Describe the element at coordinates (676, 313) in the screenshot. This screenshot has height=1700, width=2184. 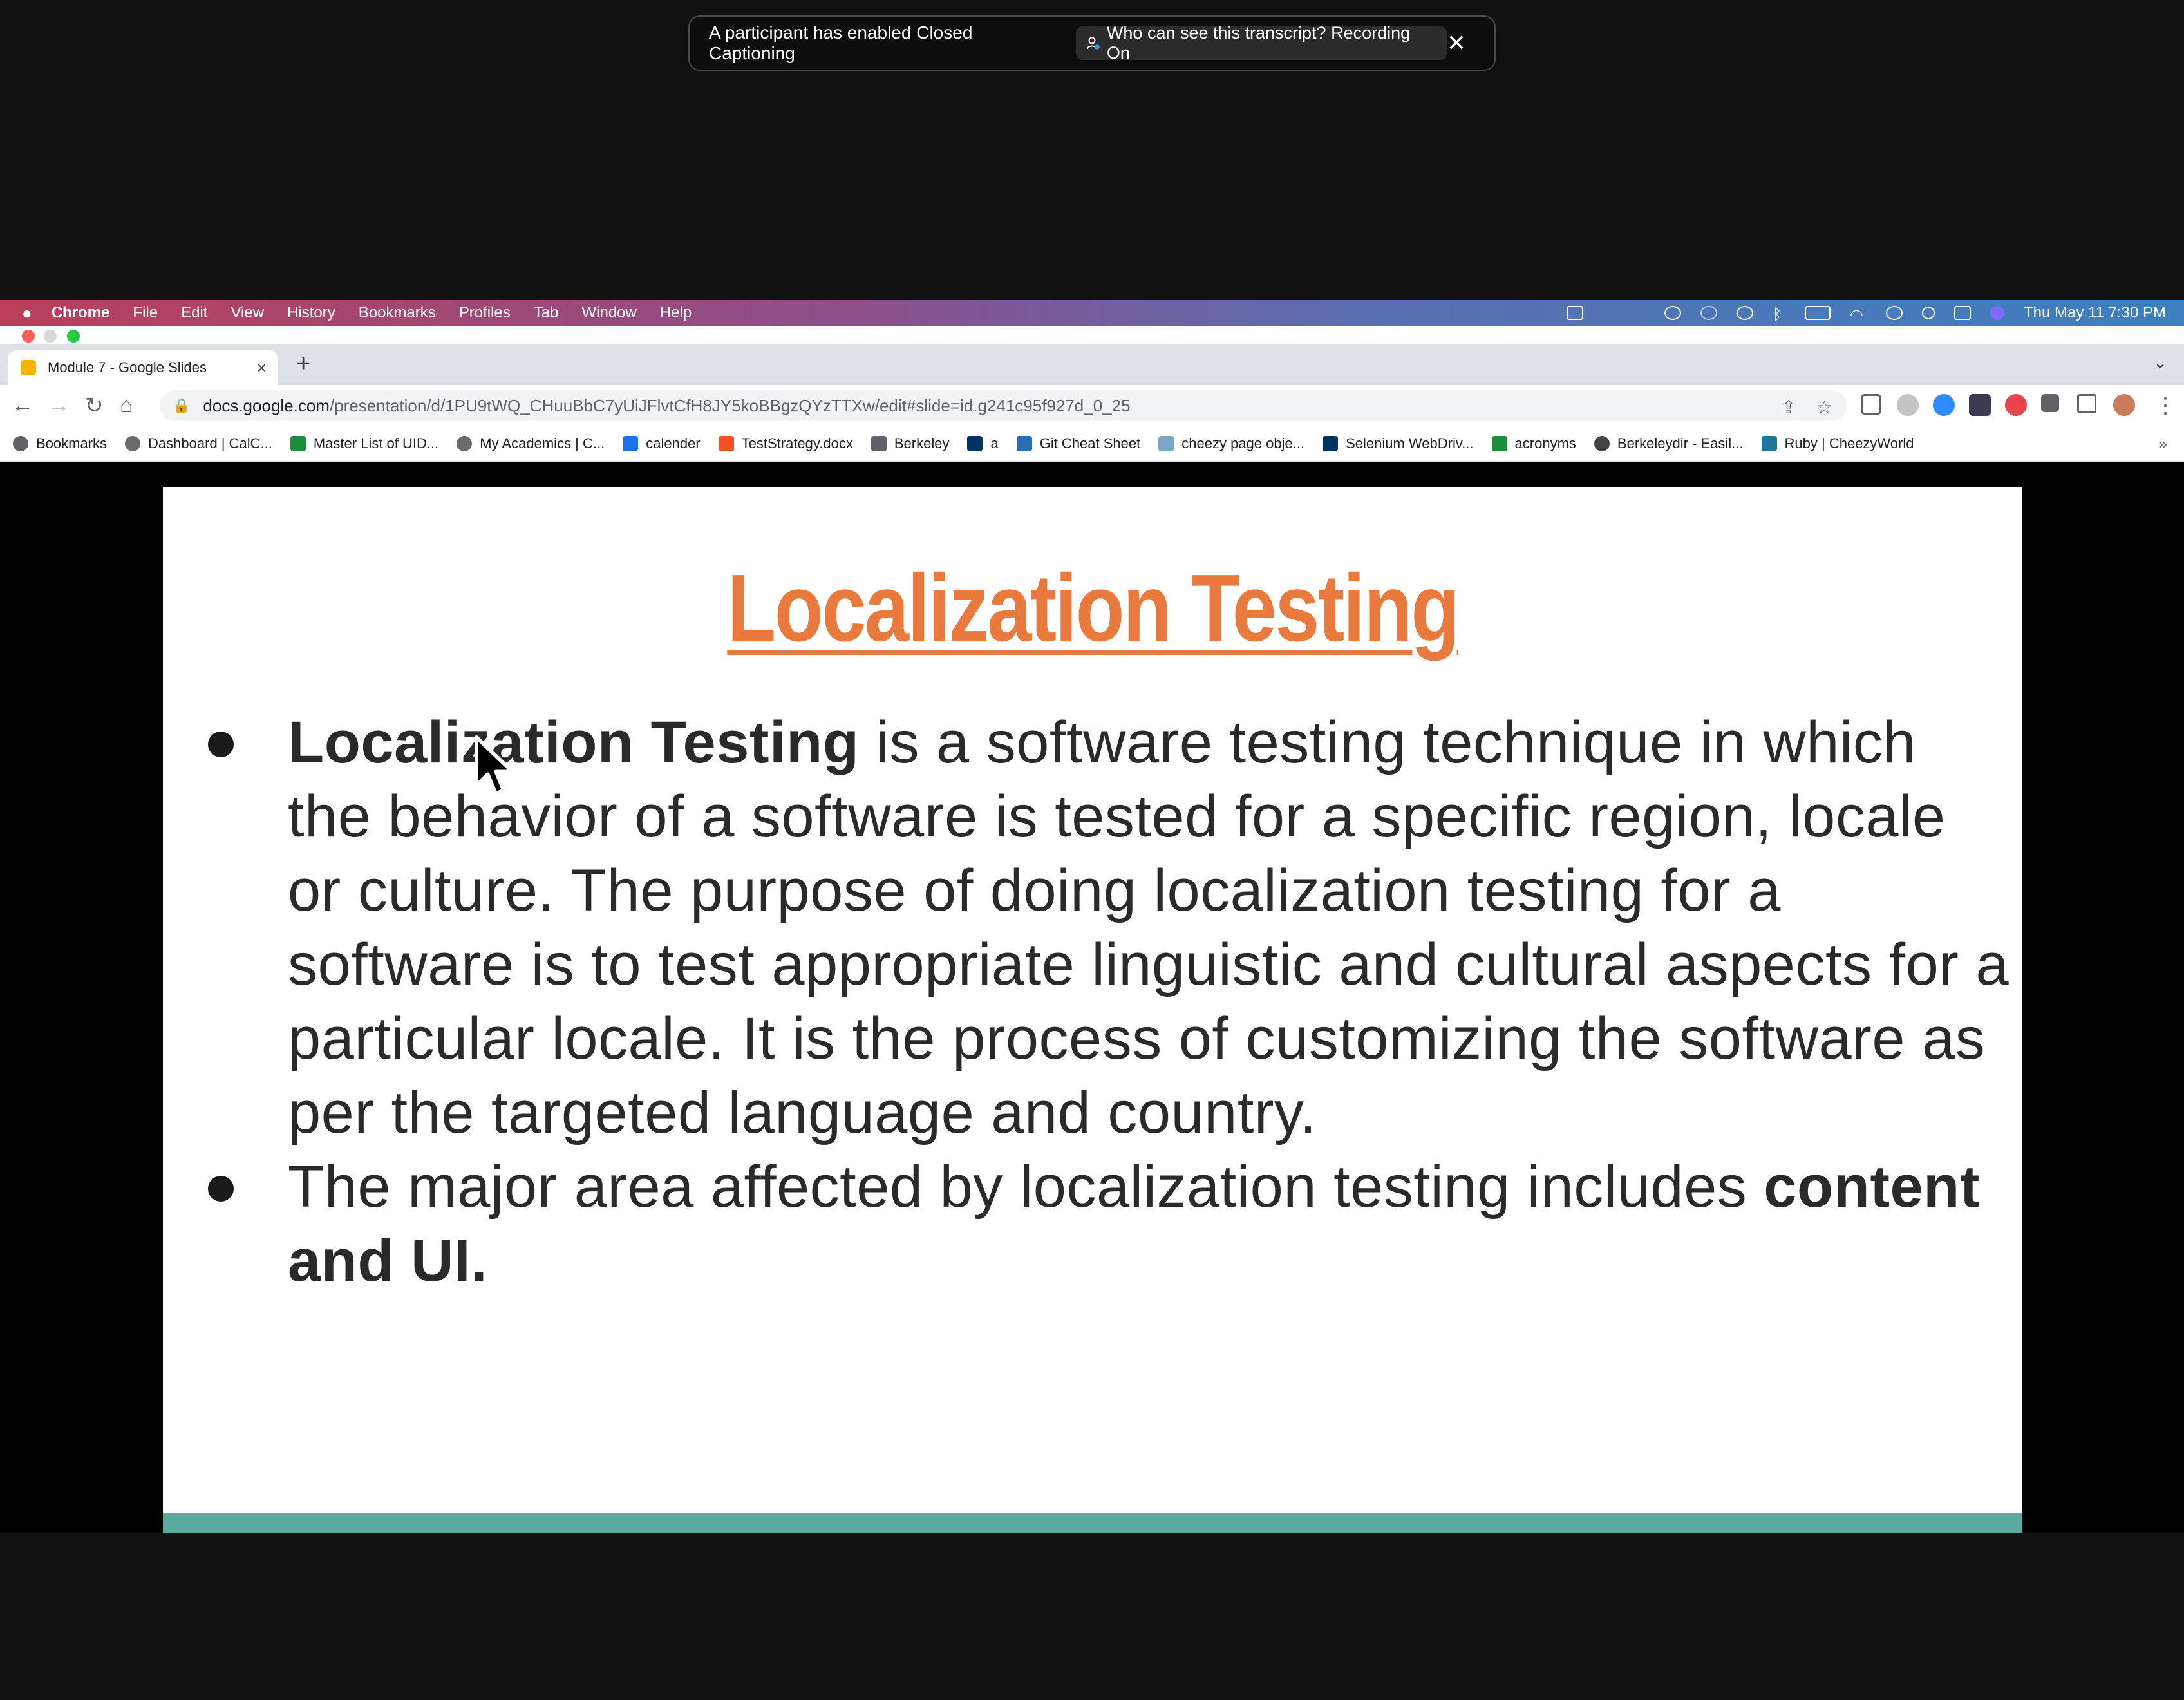
I see `menu-help: Help` at that location.